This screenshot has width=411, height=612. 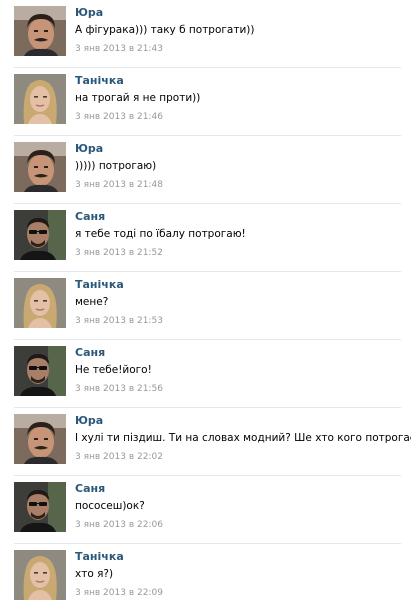 What do you see at coordinates (116, 166) in the screenshot?
I see `message-text: ))))) потрогаю)` at bounding box center [116, 166].